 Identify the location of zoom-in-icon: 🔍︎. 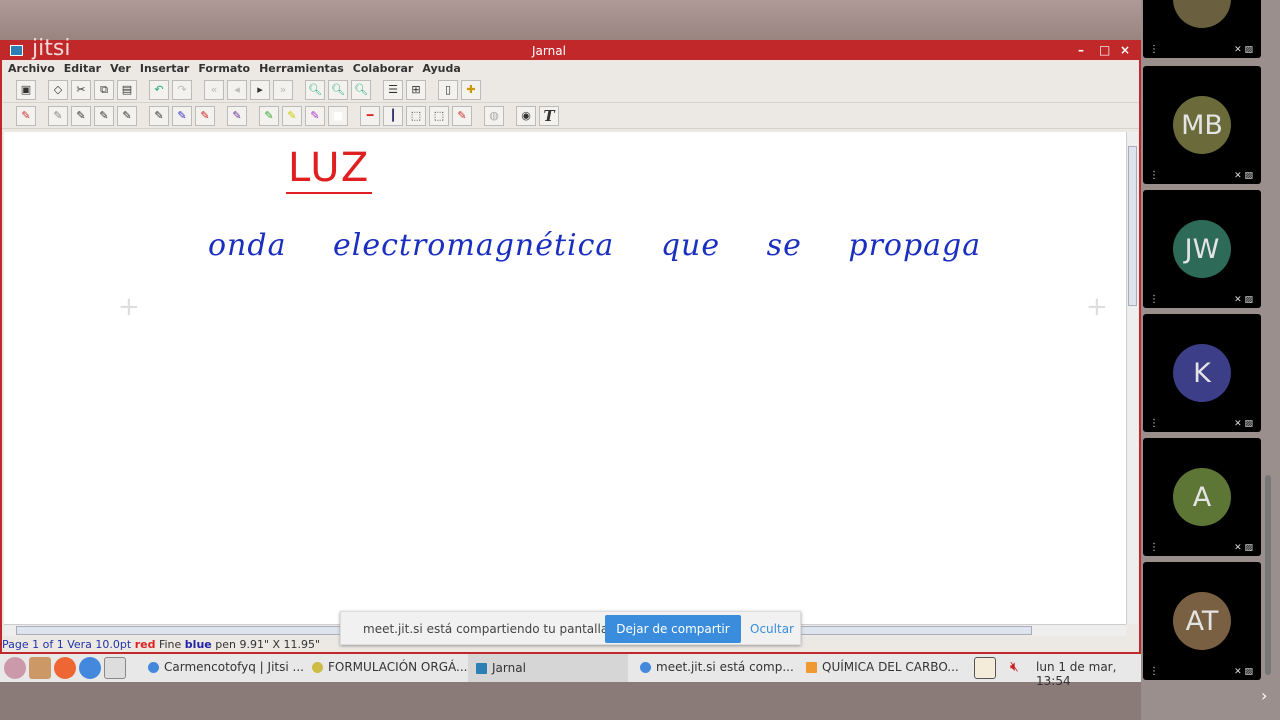
(315, 89).